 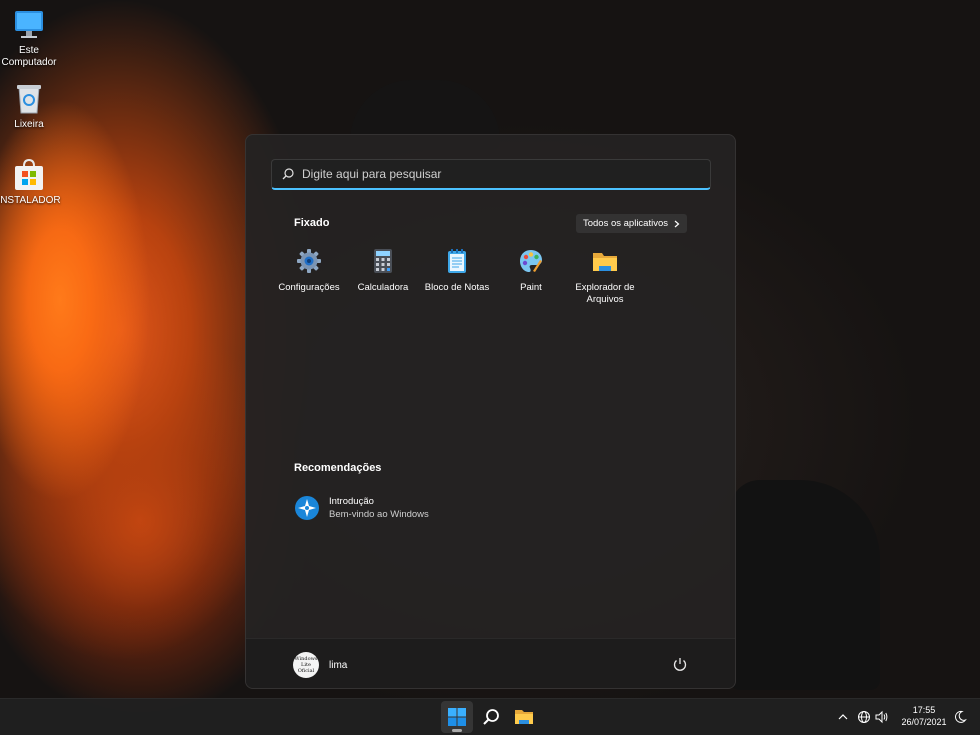 I want to click on taskbar-file-explorer-button, so click(x=524, y=717).